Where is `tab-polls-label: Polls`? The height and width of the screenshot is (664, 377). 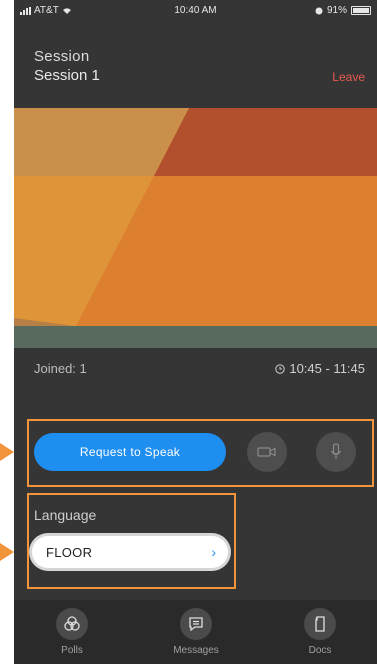 tab-polls-label: Polls is located at coordinates (72, 650).